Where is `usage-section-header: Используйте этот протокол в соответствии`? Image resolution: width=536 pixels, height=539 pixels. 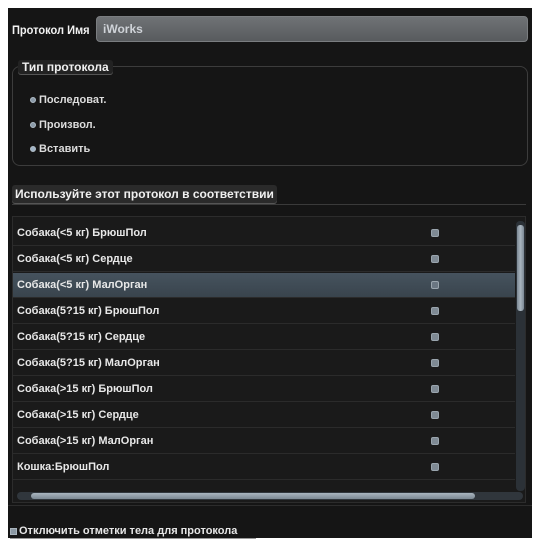
usage-section-header: Используйте этот протокол в соответствии is located at coordinates (144, 194).